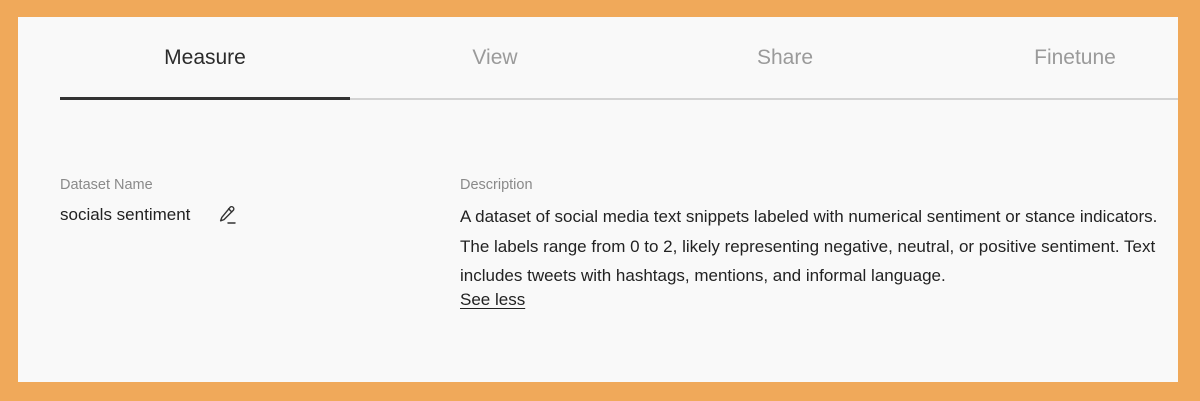 The width and height of the screenshot is (1200, 401). What do you see at coordinates (106, 185) in the screenshot?
I see `dataset-name-label: Dataset Name` at bounding box center [106, 185].